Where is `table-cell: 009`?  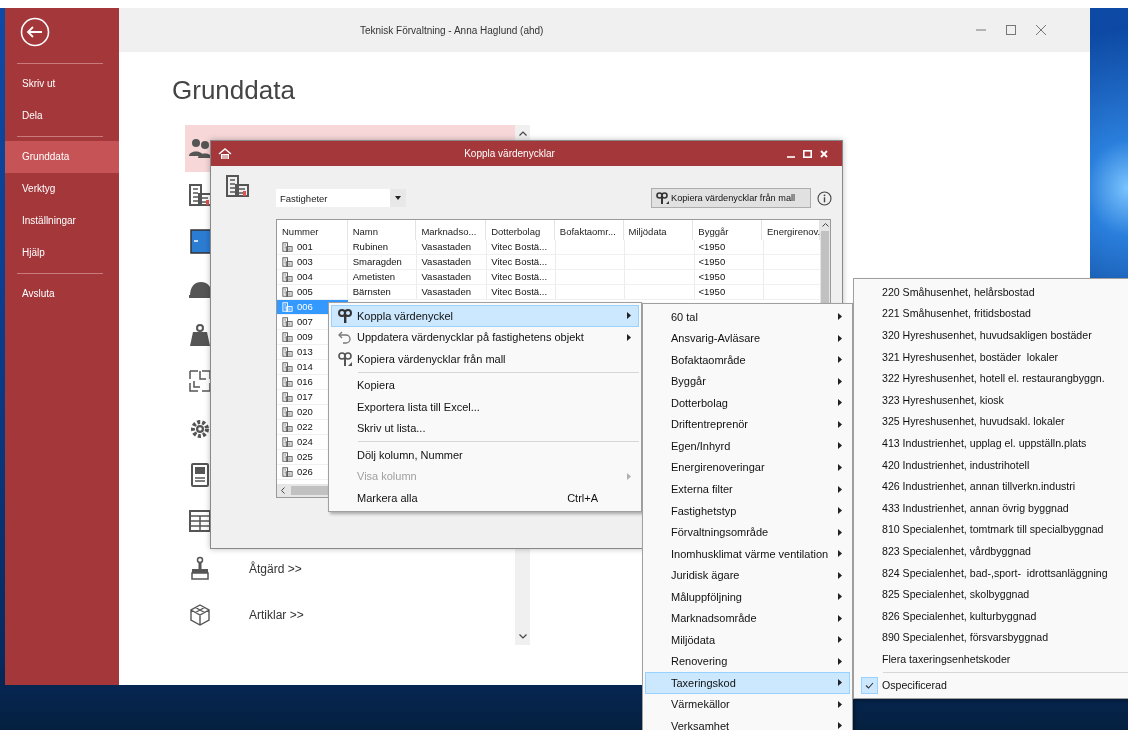
table-cell: 009 is located at coordinates (305, 337).